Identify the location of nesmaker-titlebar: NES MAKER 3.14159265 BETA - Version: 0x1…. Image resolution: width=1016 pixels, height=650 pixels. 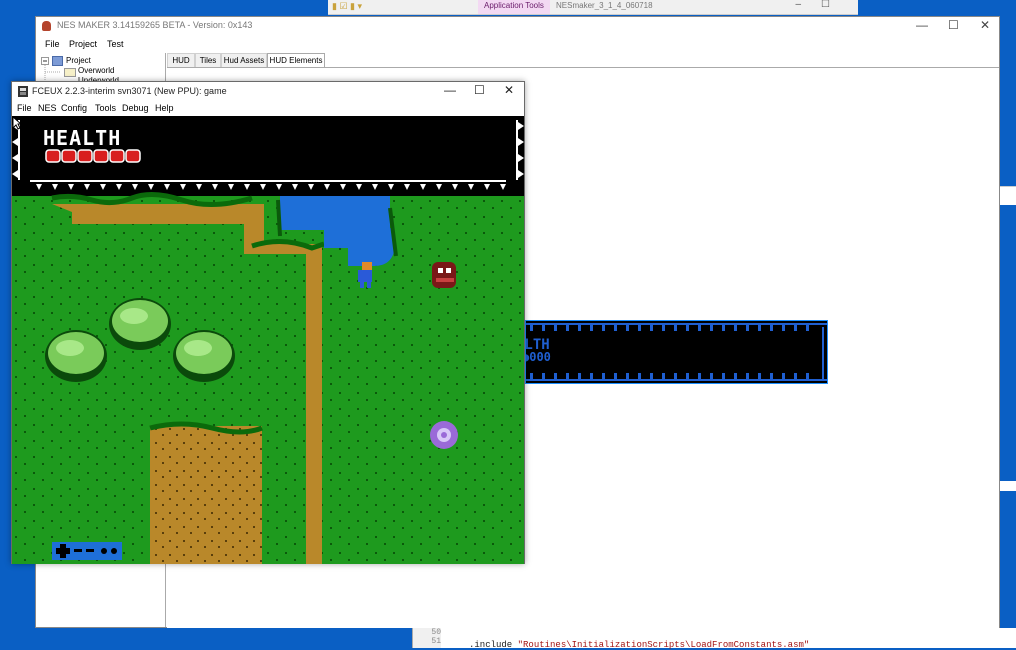
(517, 26).